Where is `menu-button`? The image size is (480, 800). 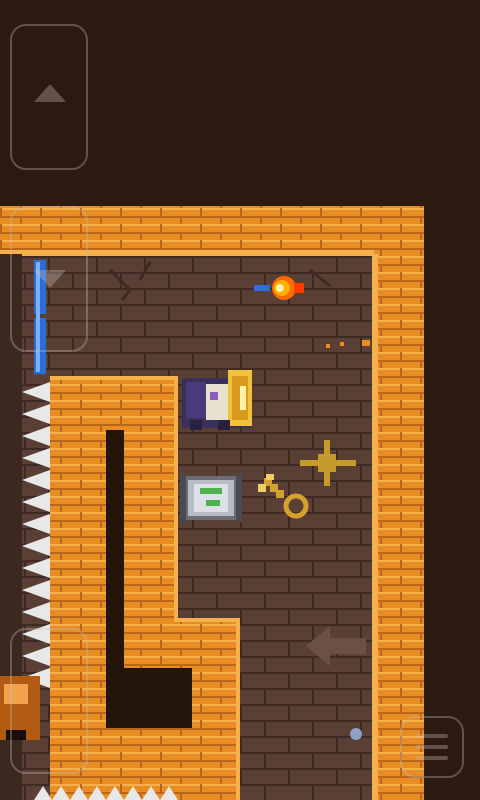
menu-button is located at coordinates (432, 747).